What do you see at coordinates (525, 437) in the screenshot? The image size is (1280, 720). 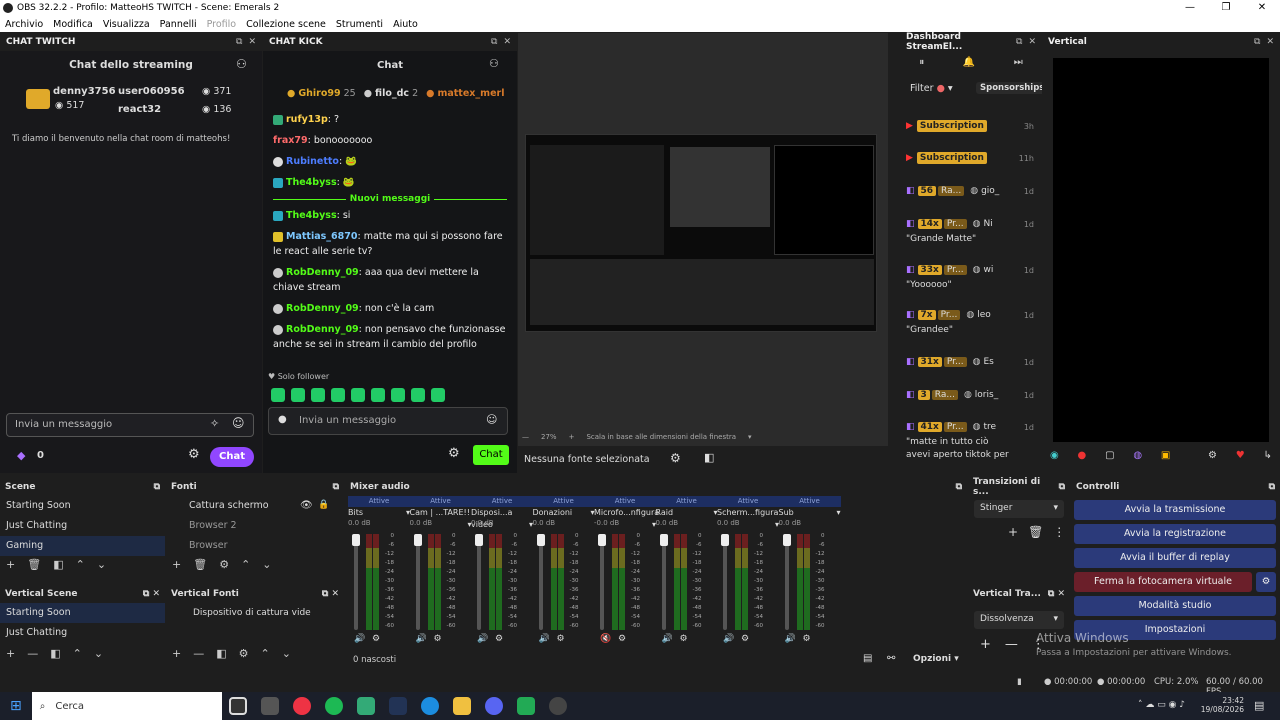 I see `zoom-out-button: —` at bounding box center [525, 437].